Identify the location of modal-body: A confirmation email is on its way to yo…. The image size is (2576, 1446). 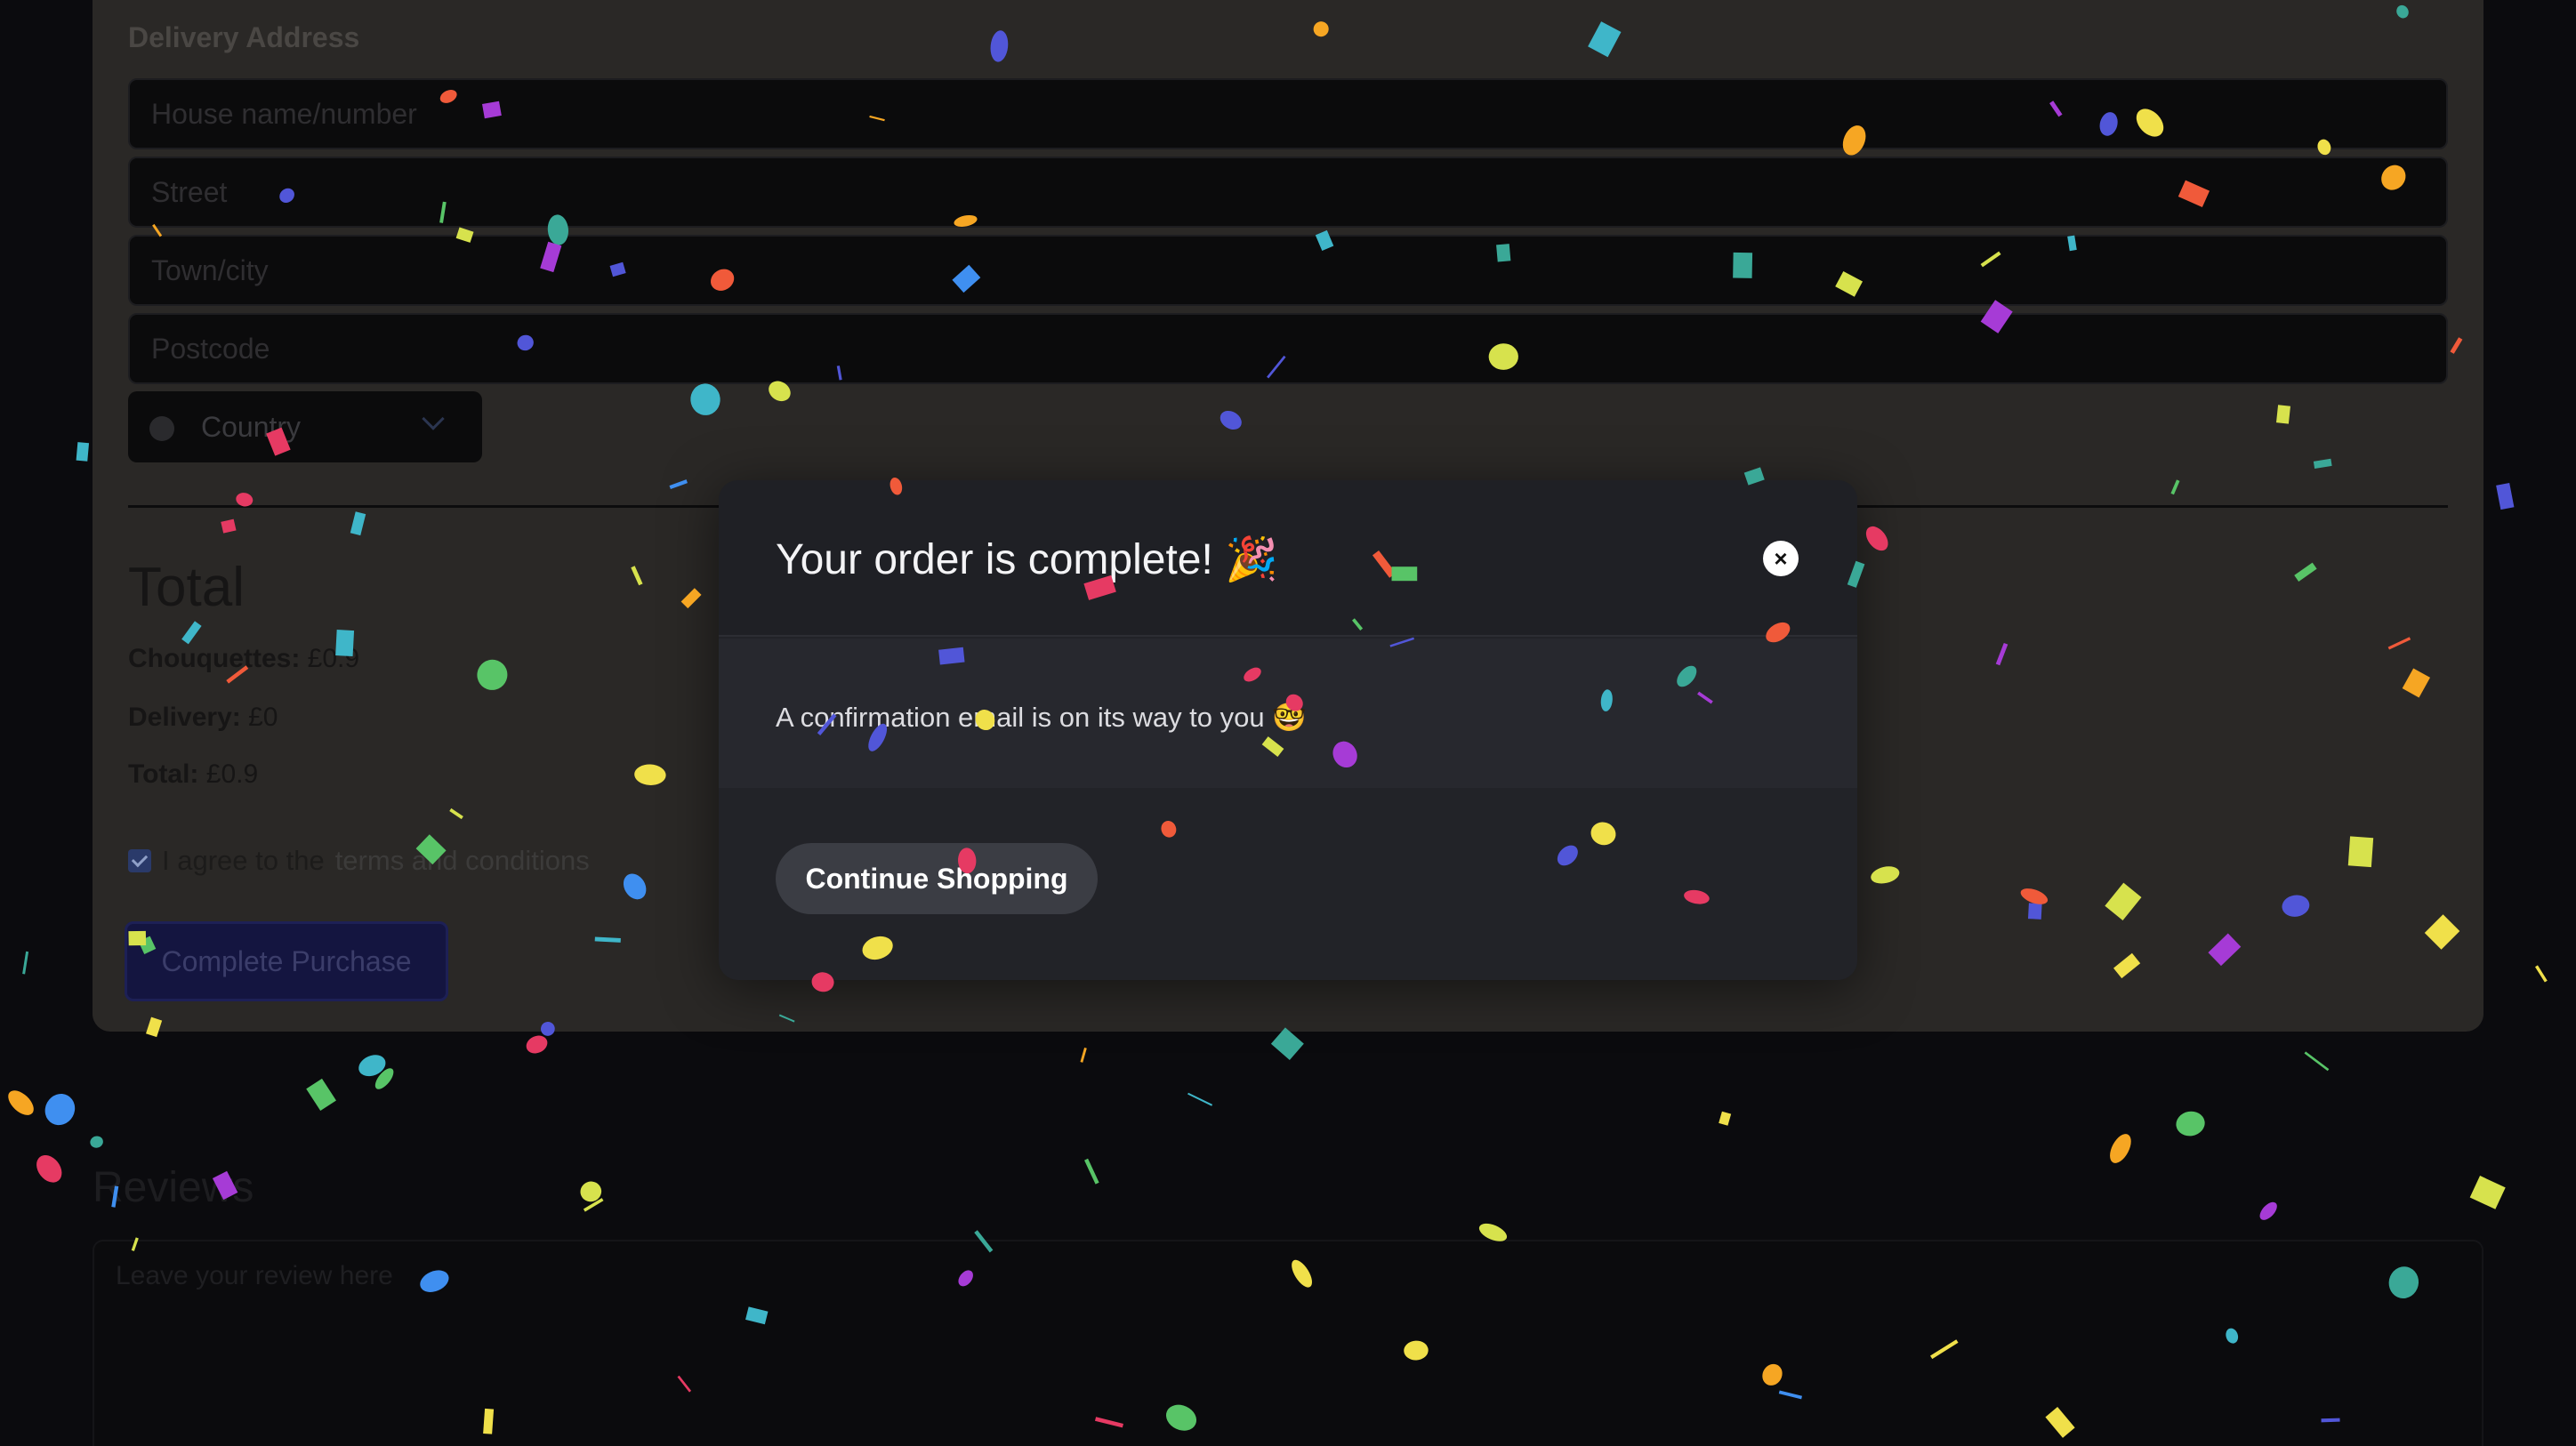
(1288, 713).